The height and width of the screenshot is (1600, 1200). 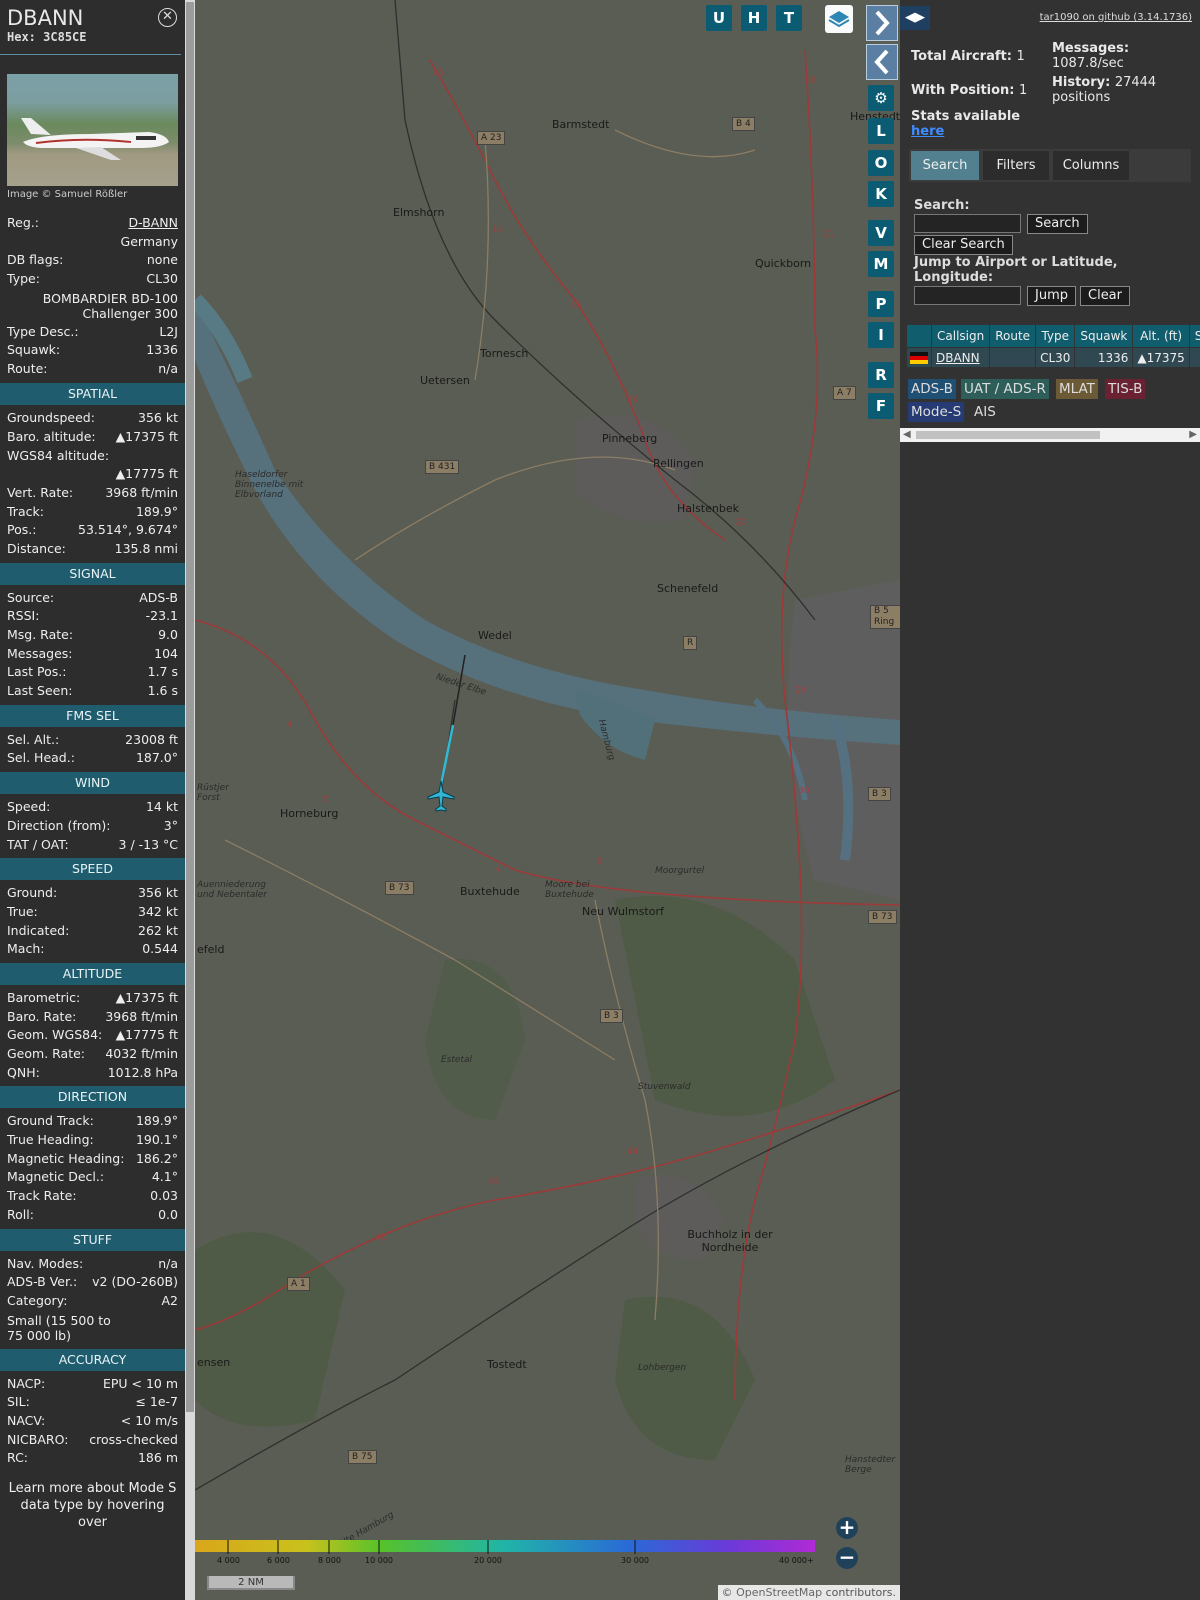 I want to click on road-number: 45, so click(x=494, y=1182).